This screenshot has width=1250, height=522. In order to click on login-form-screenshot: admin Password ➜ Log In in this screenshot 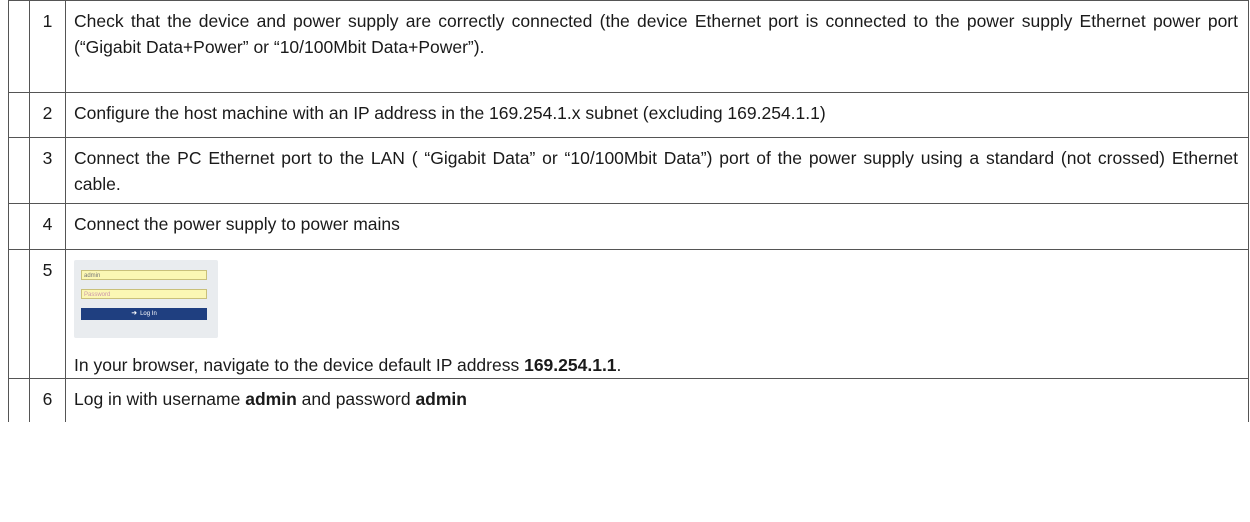, I will do `click(146, 299)`.